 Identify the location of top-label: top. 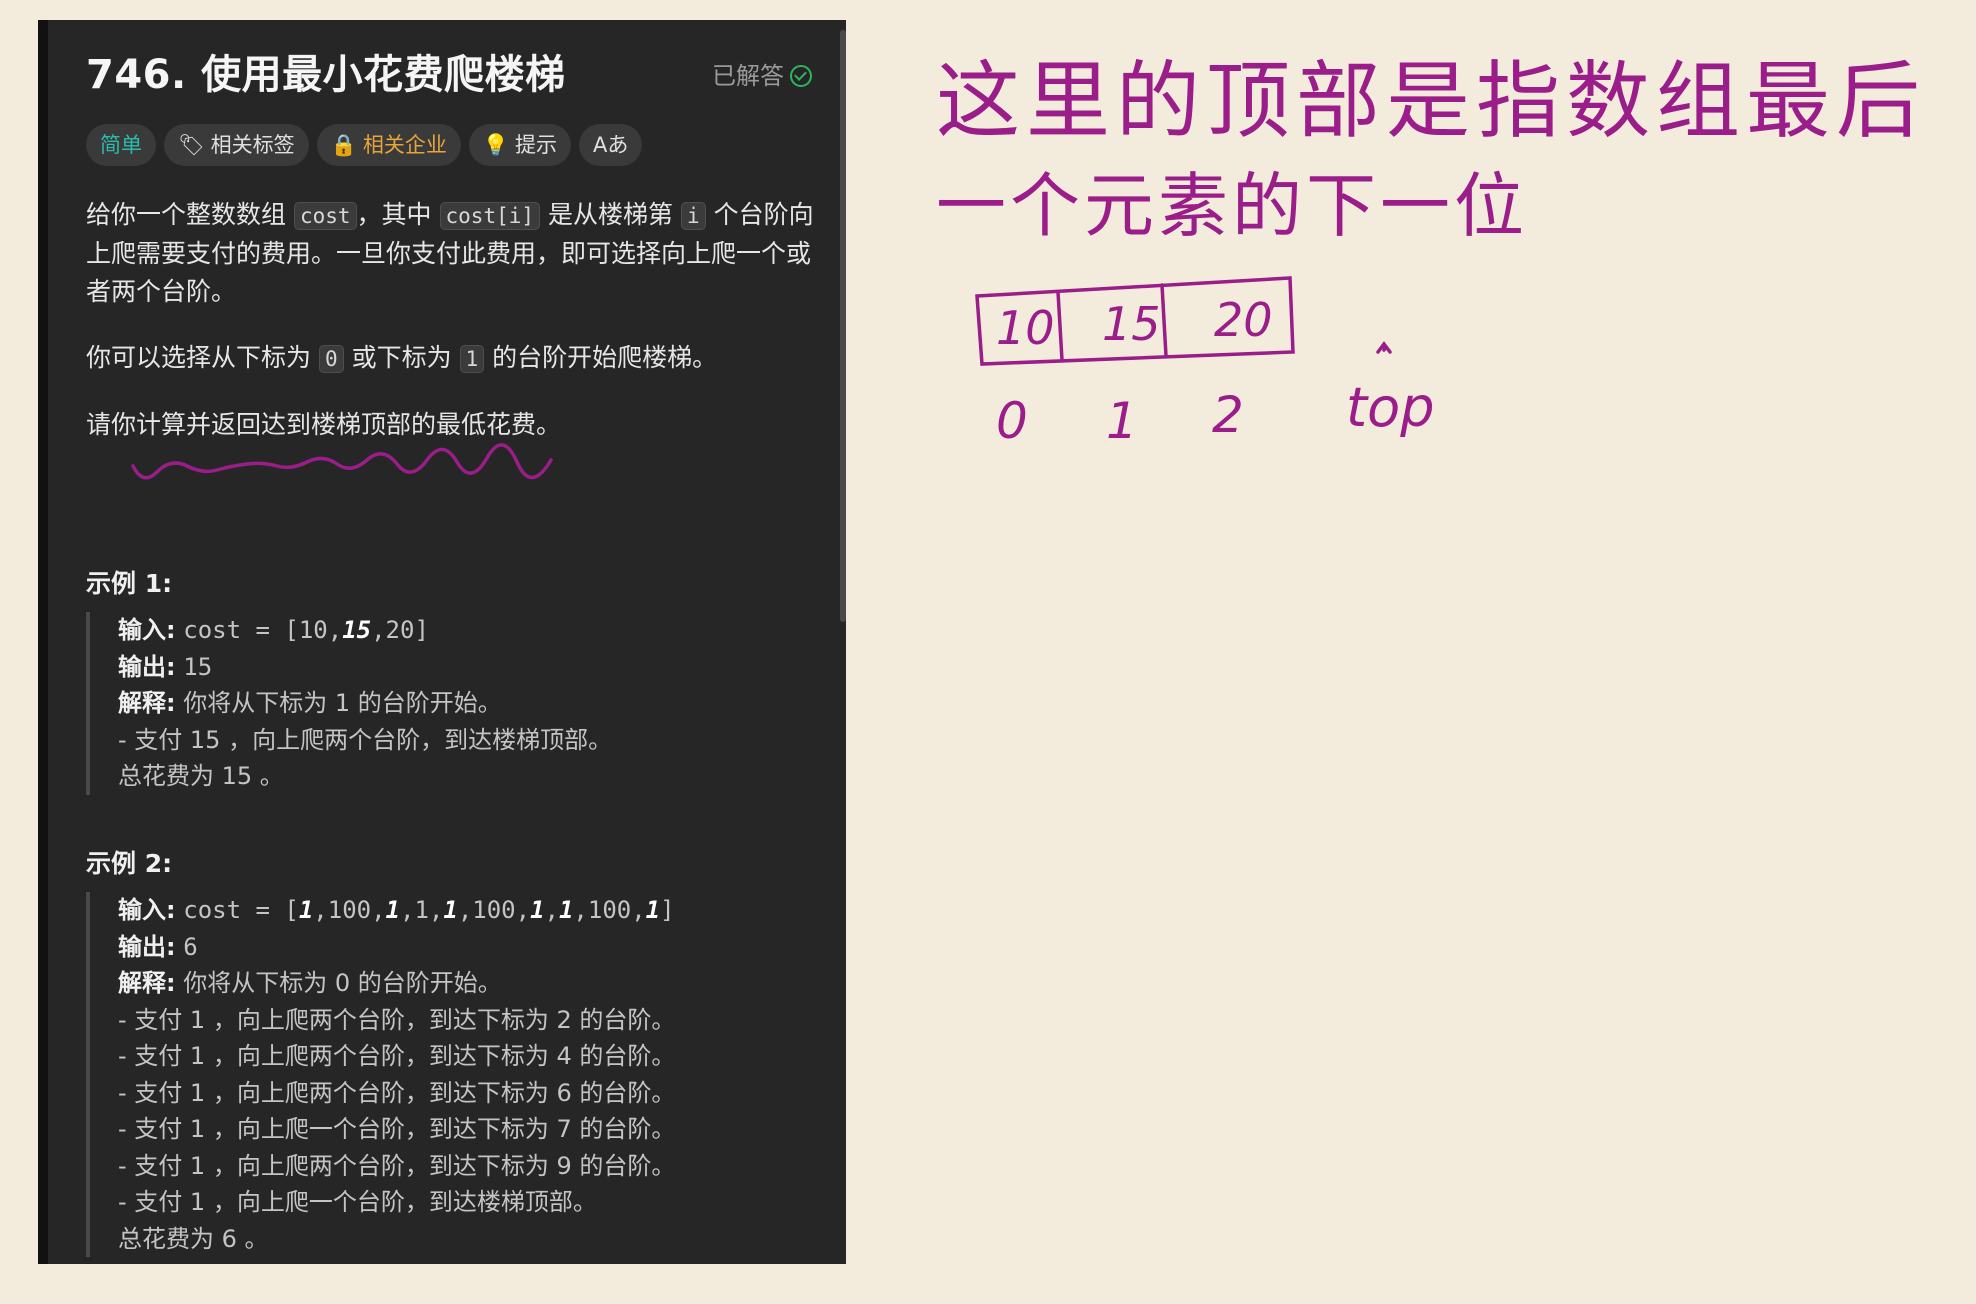
(1390, 407).